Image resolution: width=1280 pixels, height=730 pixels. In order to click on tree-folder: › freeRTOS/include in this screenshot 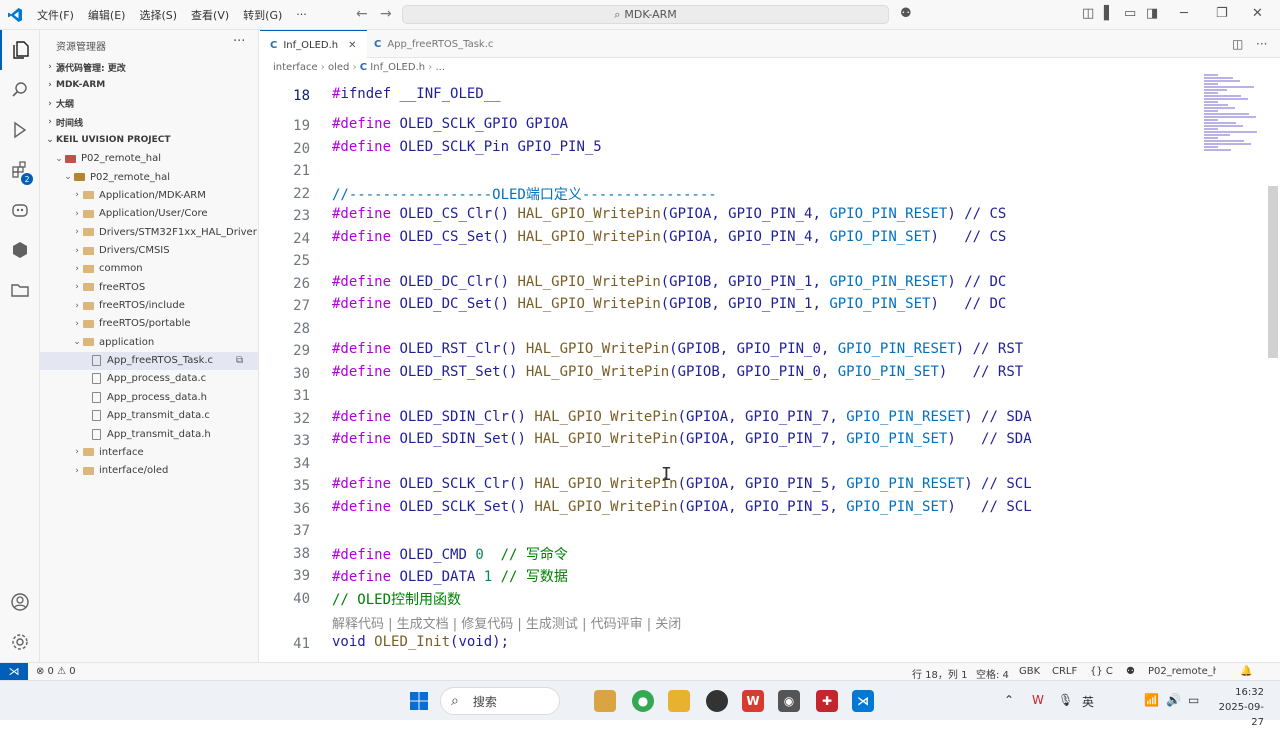, I will do `click(149, 306)`.